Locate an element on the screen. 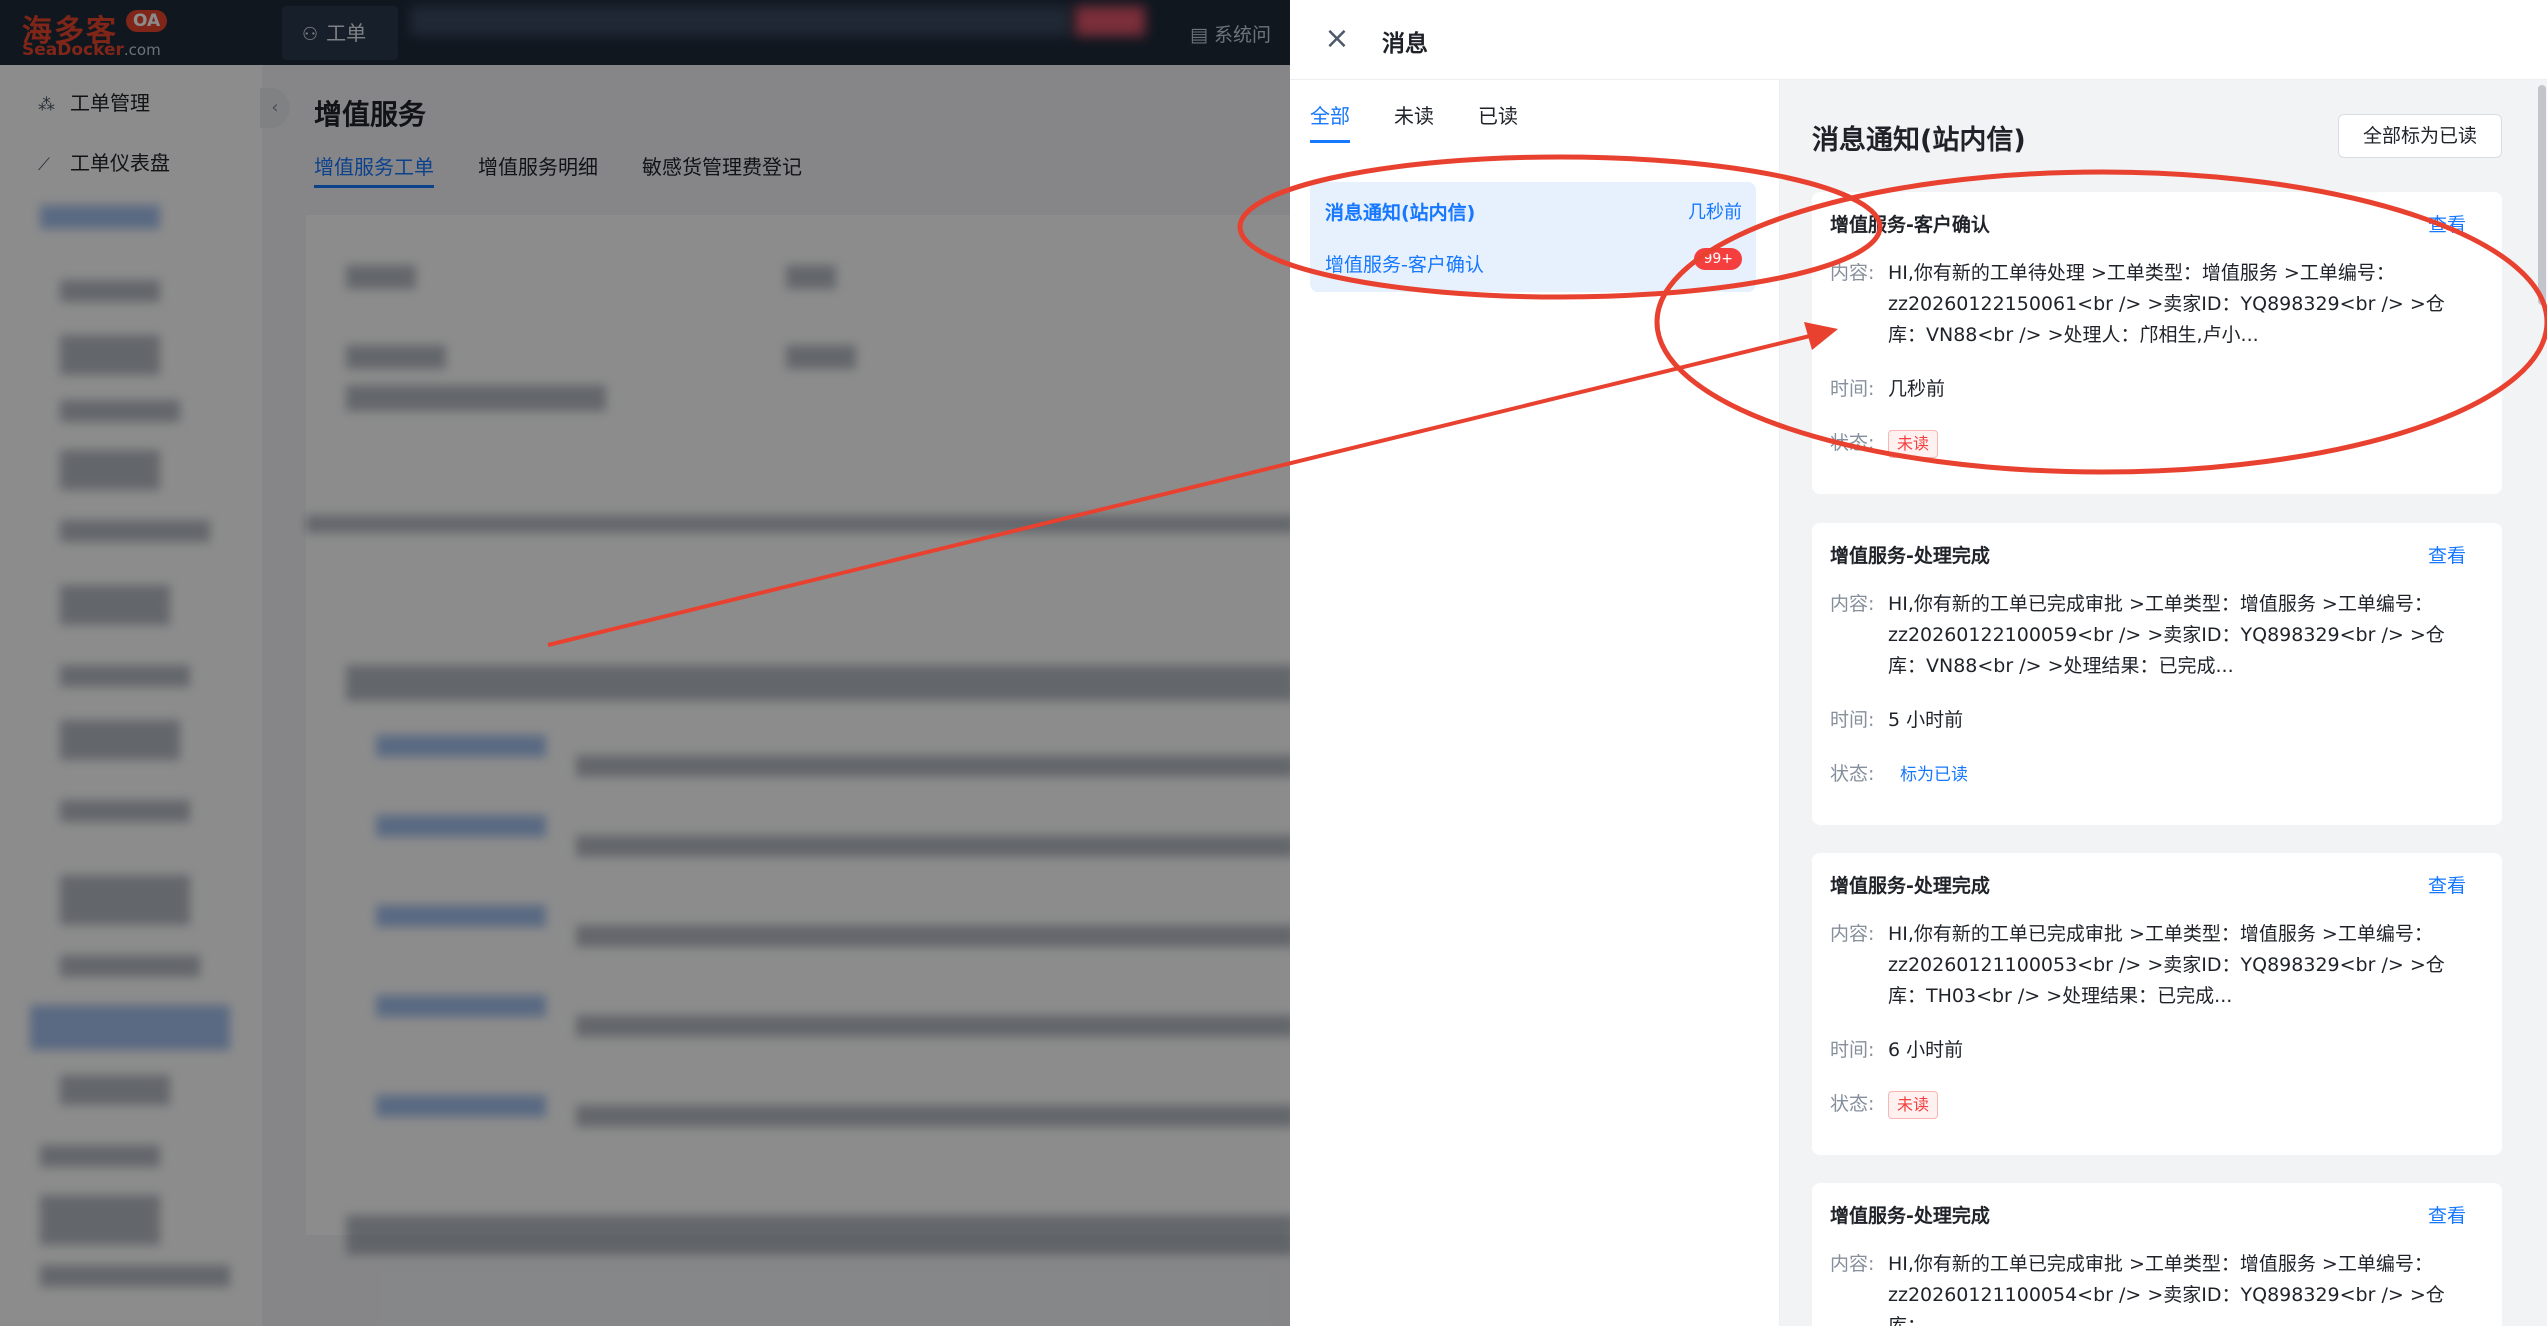  notification-status: 状态: 标为已读 is located at coordinates (2149, 775).